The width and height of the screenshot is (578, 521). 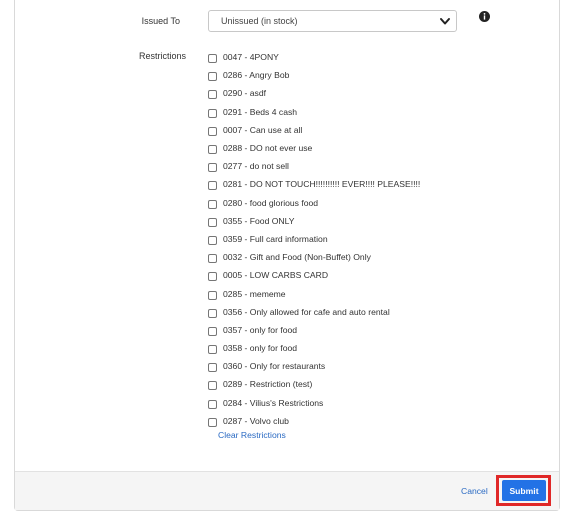 What do you see at coordinates (314, 93) in the screenshot?
I see `restriction-item: 0290 - asdf` at bounding box center [314, 93].